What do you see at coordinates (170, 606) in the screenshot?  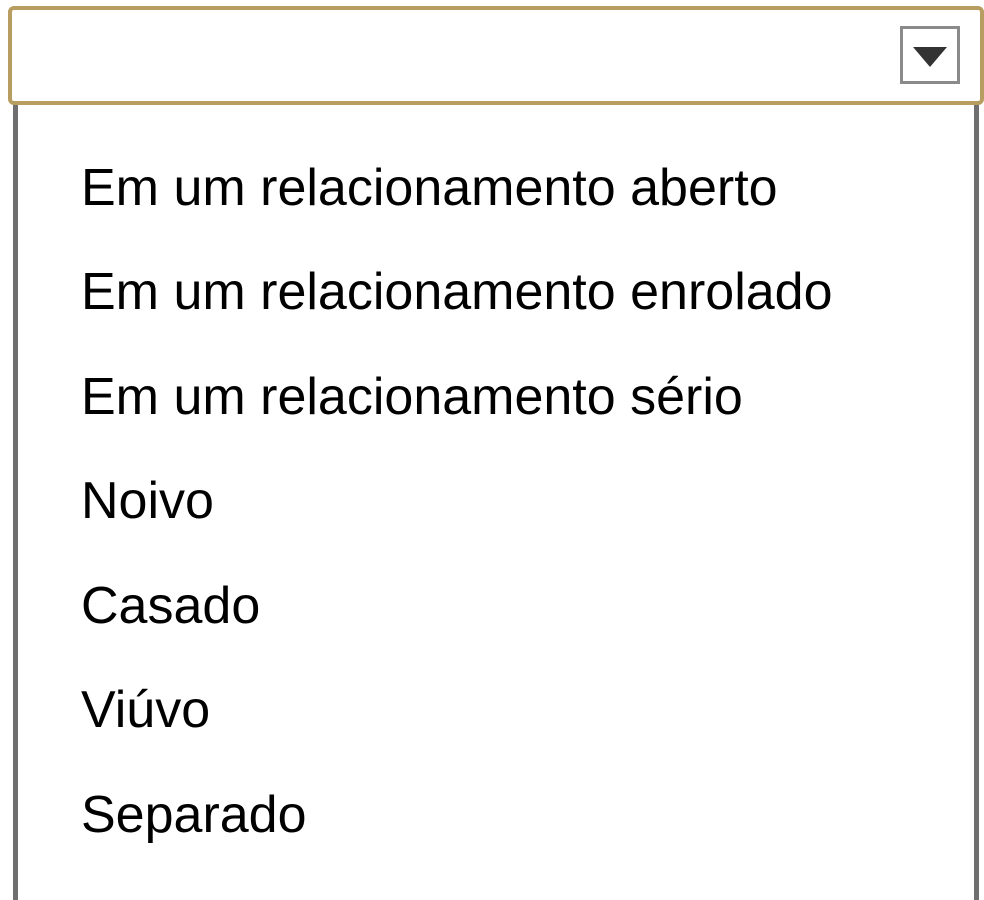 I see `option-casado: Casado` at bounding box center [170, 606].